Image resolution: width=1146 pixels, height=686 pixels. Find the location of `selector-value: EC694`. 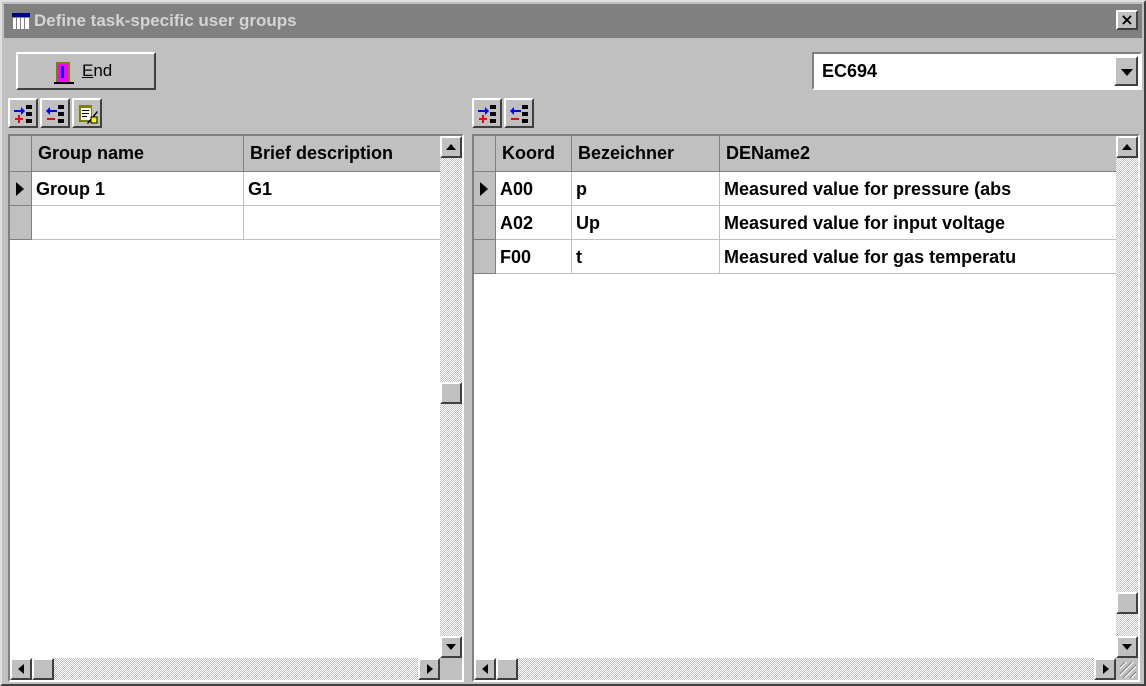

selector-value: EC694 is located at coordinates (850, 71).